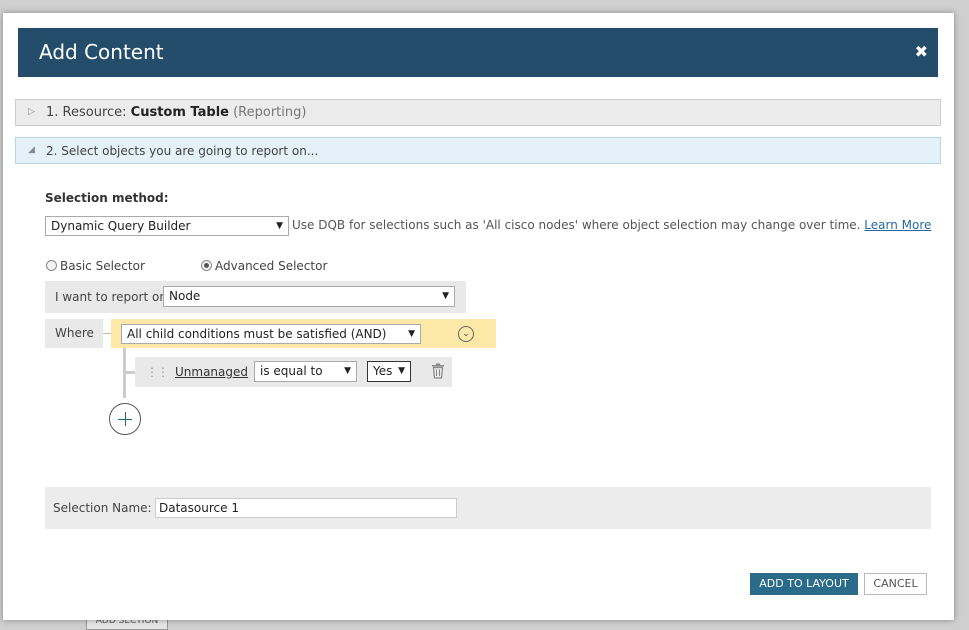  I want to click on connector-line, so click(107, 333).